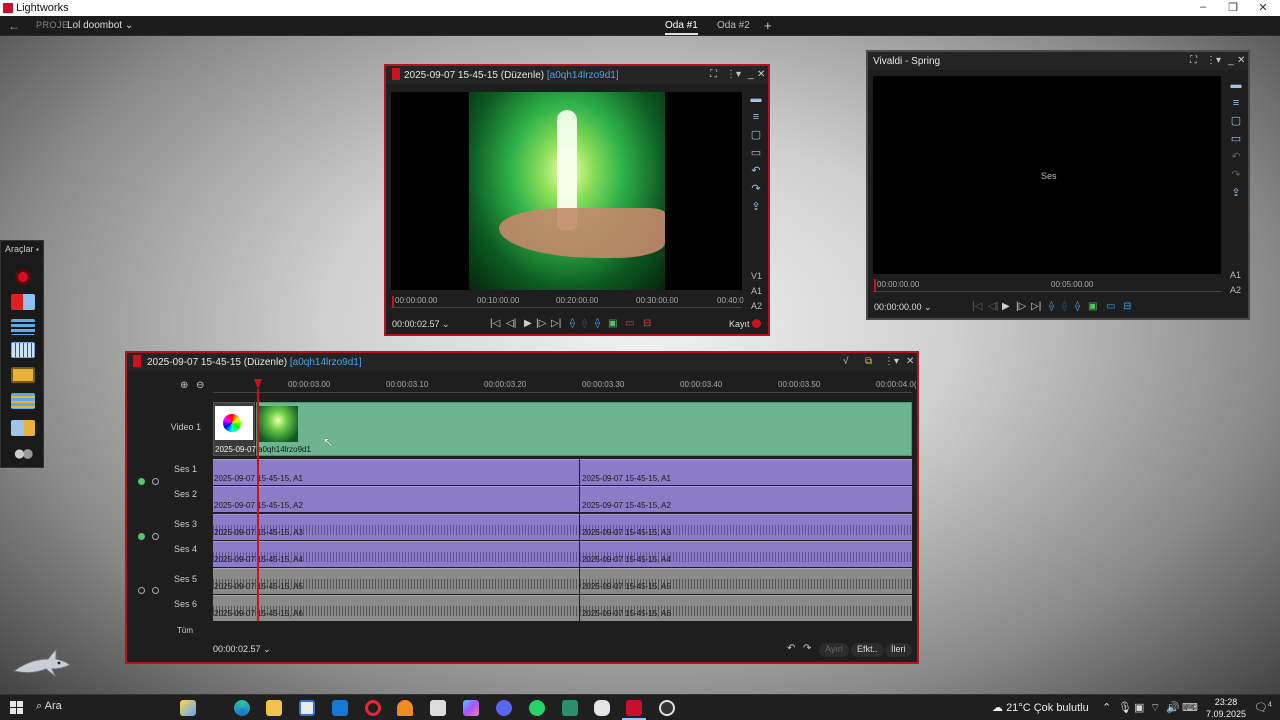  I want to click on outlook-icon, so click(340, 708).